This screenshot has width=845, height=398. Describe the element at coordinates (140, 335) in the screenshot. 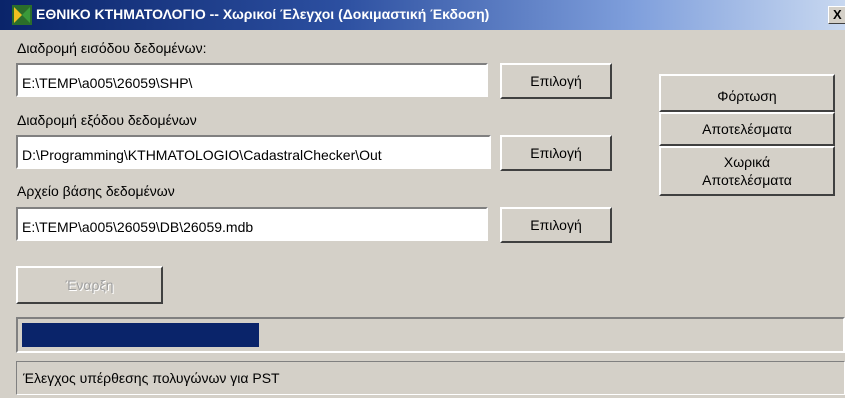

I see `progress-fill` at that location.